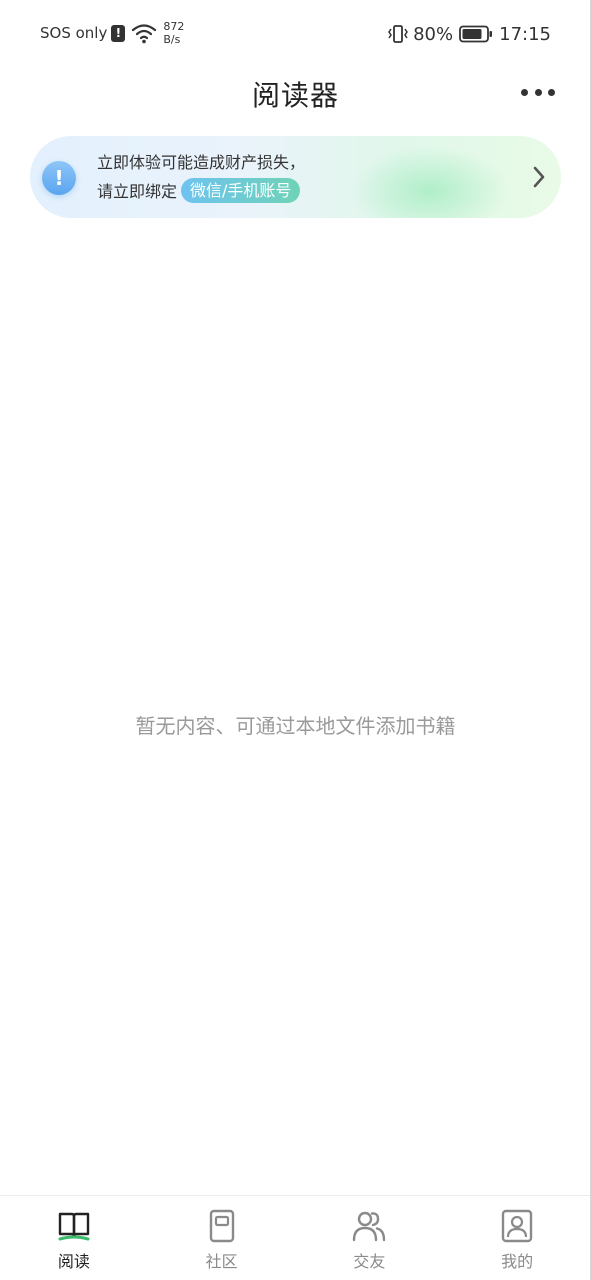 This screenshot has width=591, height=1280. I want to click on community-icon, so click(221, 1226).